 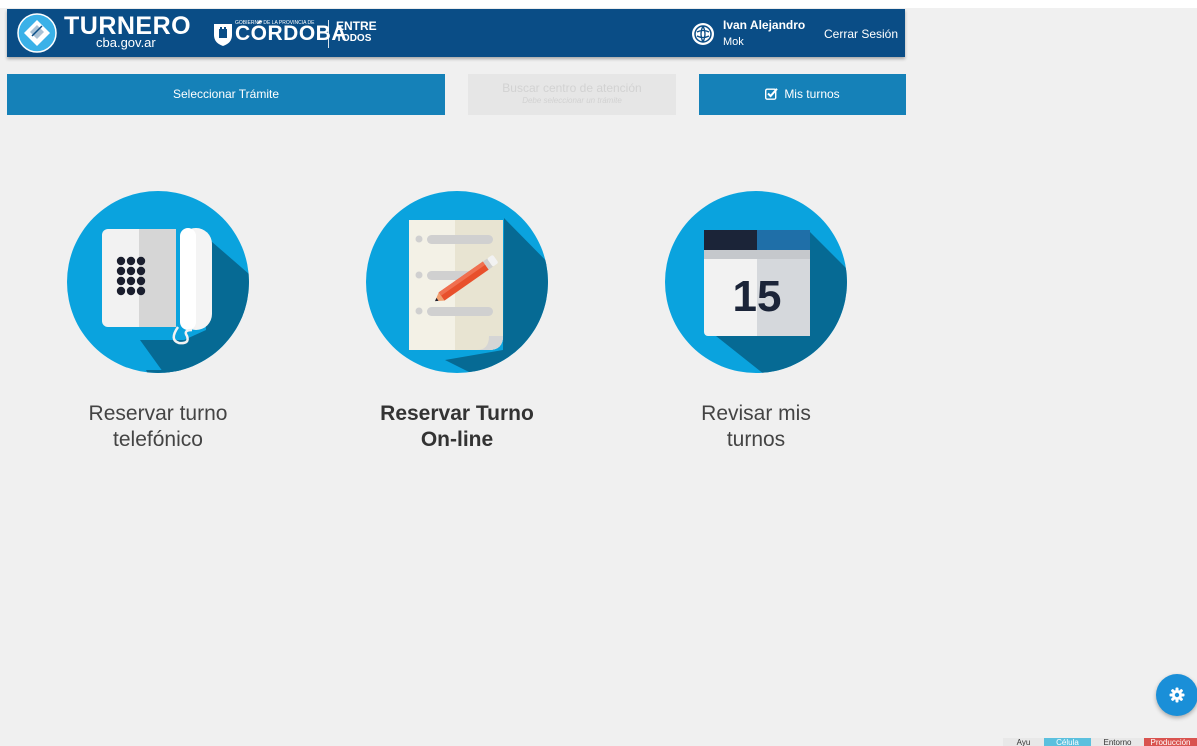 What do you see at coordinates (1117, 742) in the screenshot?
I see `env-badge-environment: Entorno` at bounding box center [1117, 742].